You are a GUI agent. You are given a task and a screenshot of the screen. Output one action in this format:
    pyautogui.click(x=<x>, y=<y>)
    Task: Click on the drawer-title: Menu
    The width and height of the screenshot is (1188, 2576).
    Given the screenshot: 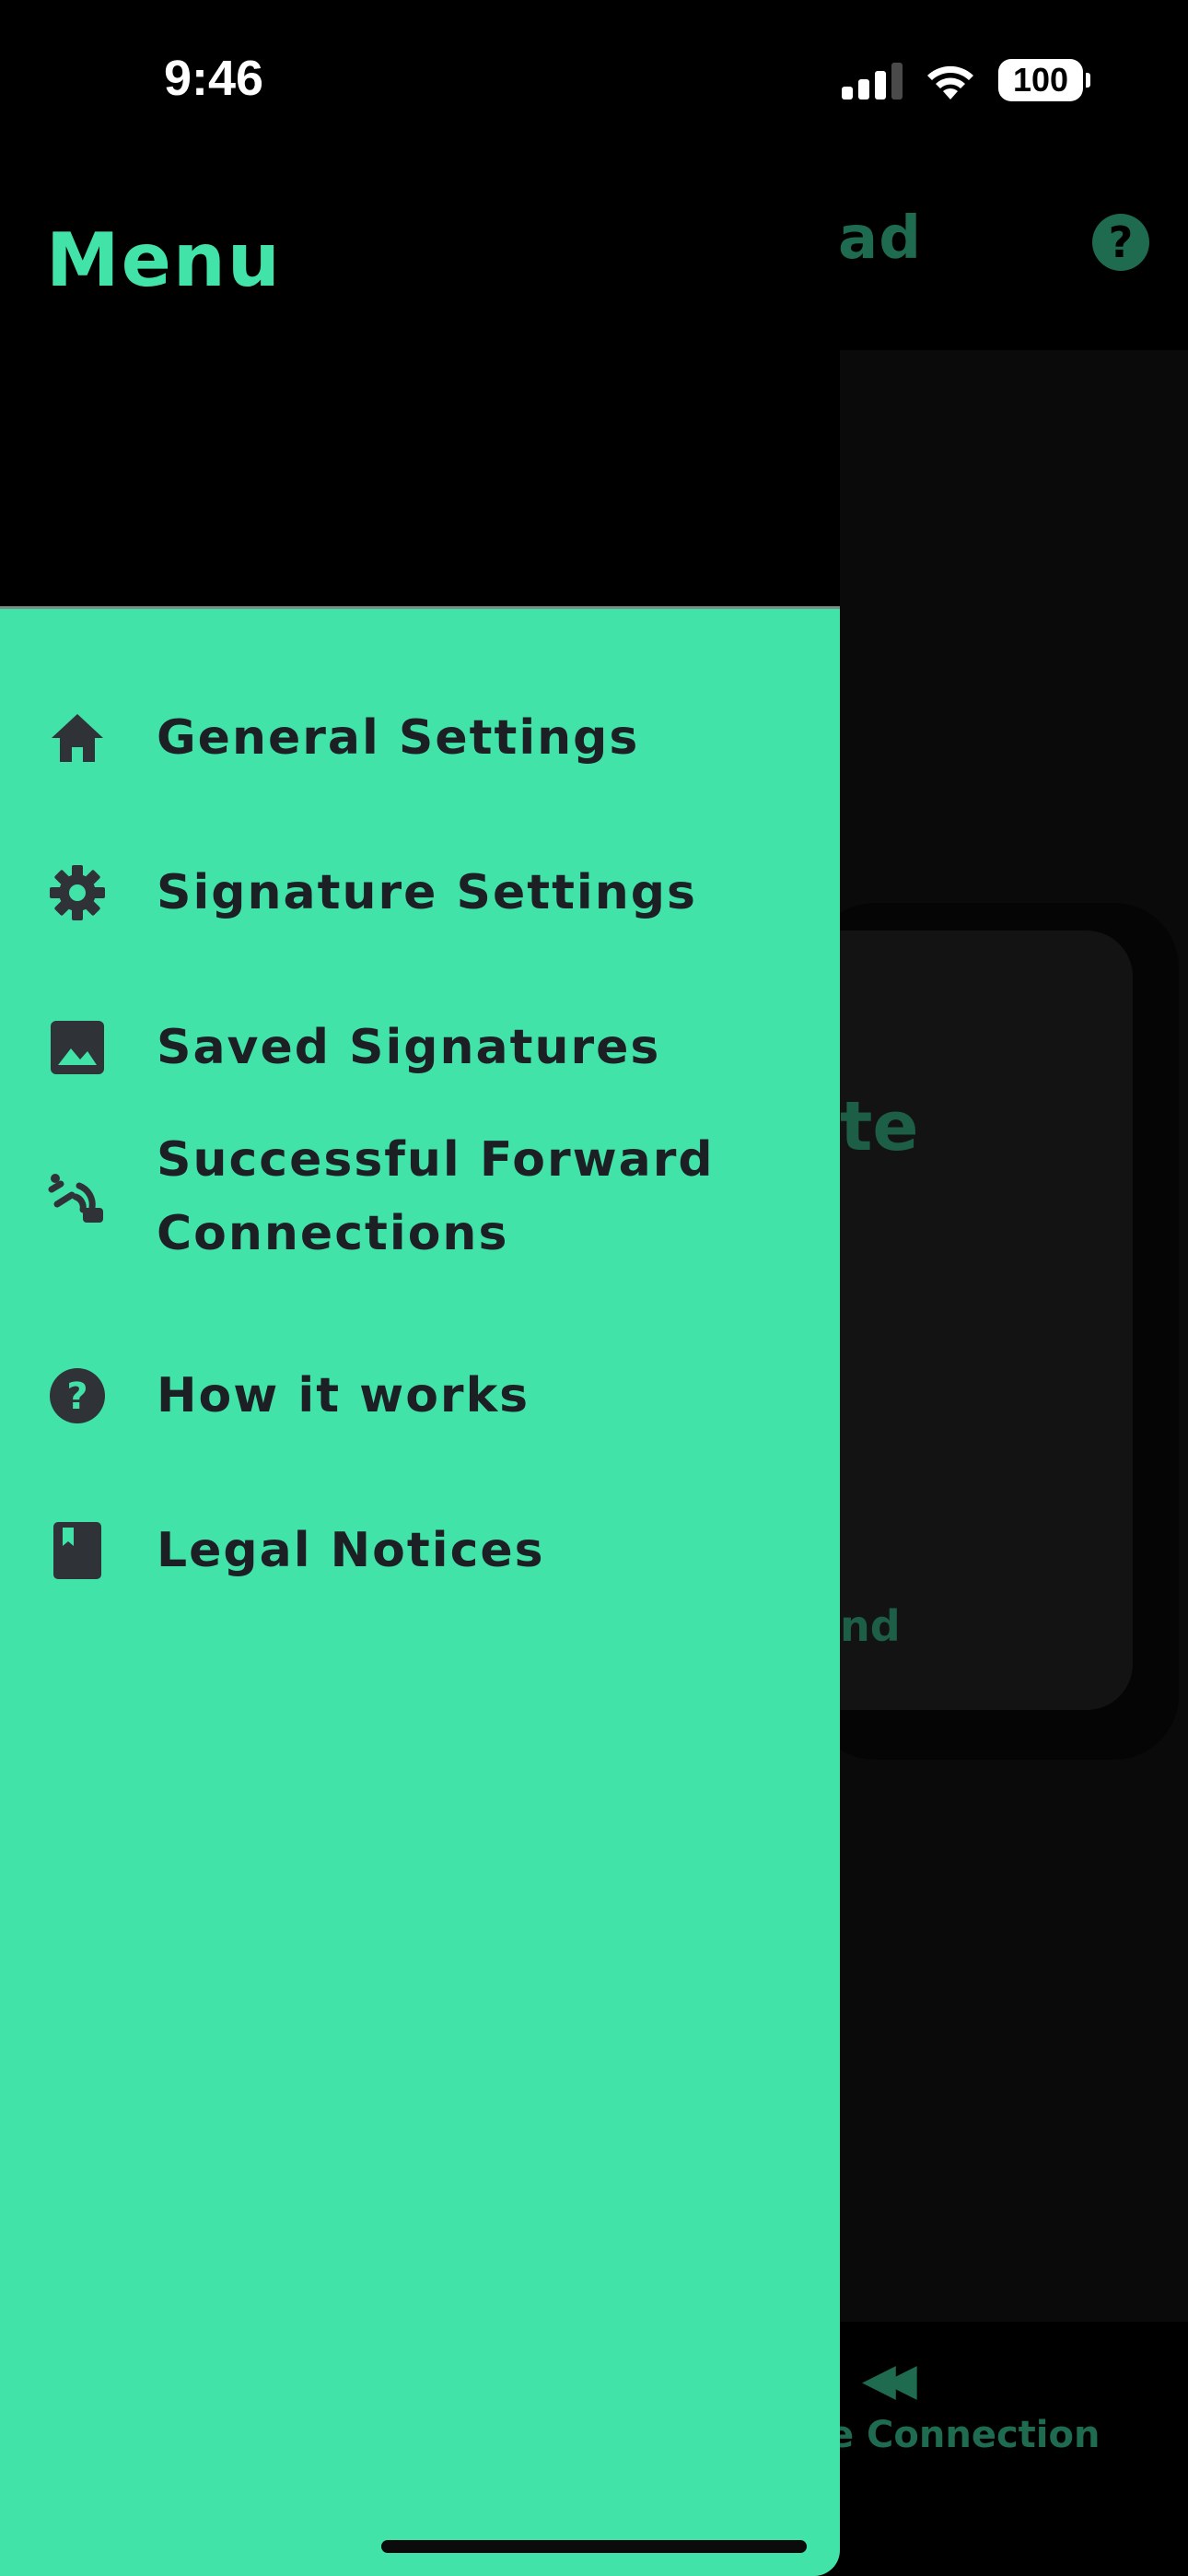 What is the action you would take?
    pyautogui.click(x=164, y=260)
    